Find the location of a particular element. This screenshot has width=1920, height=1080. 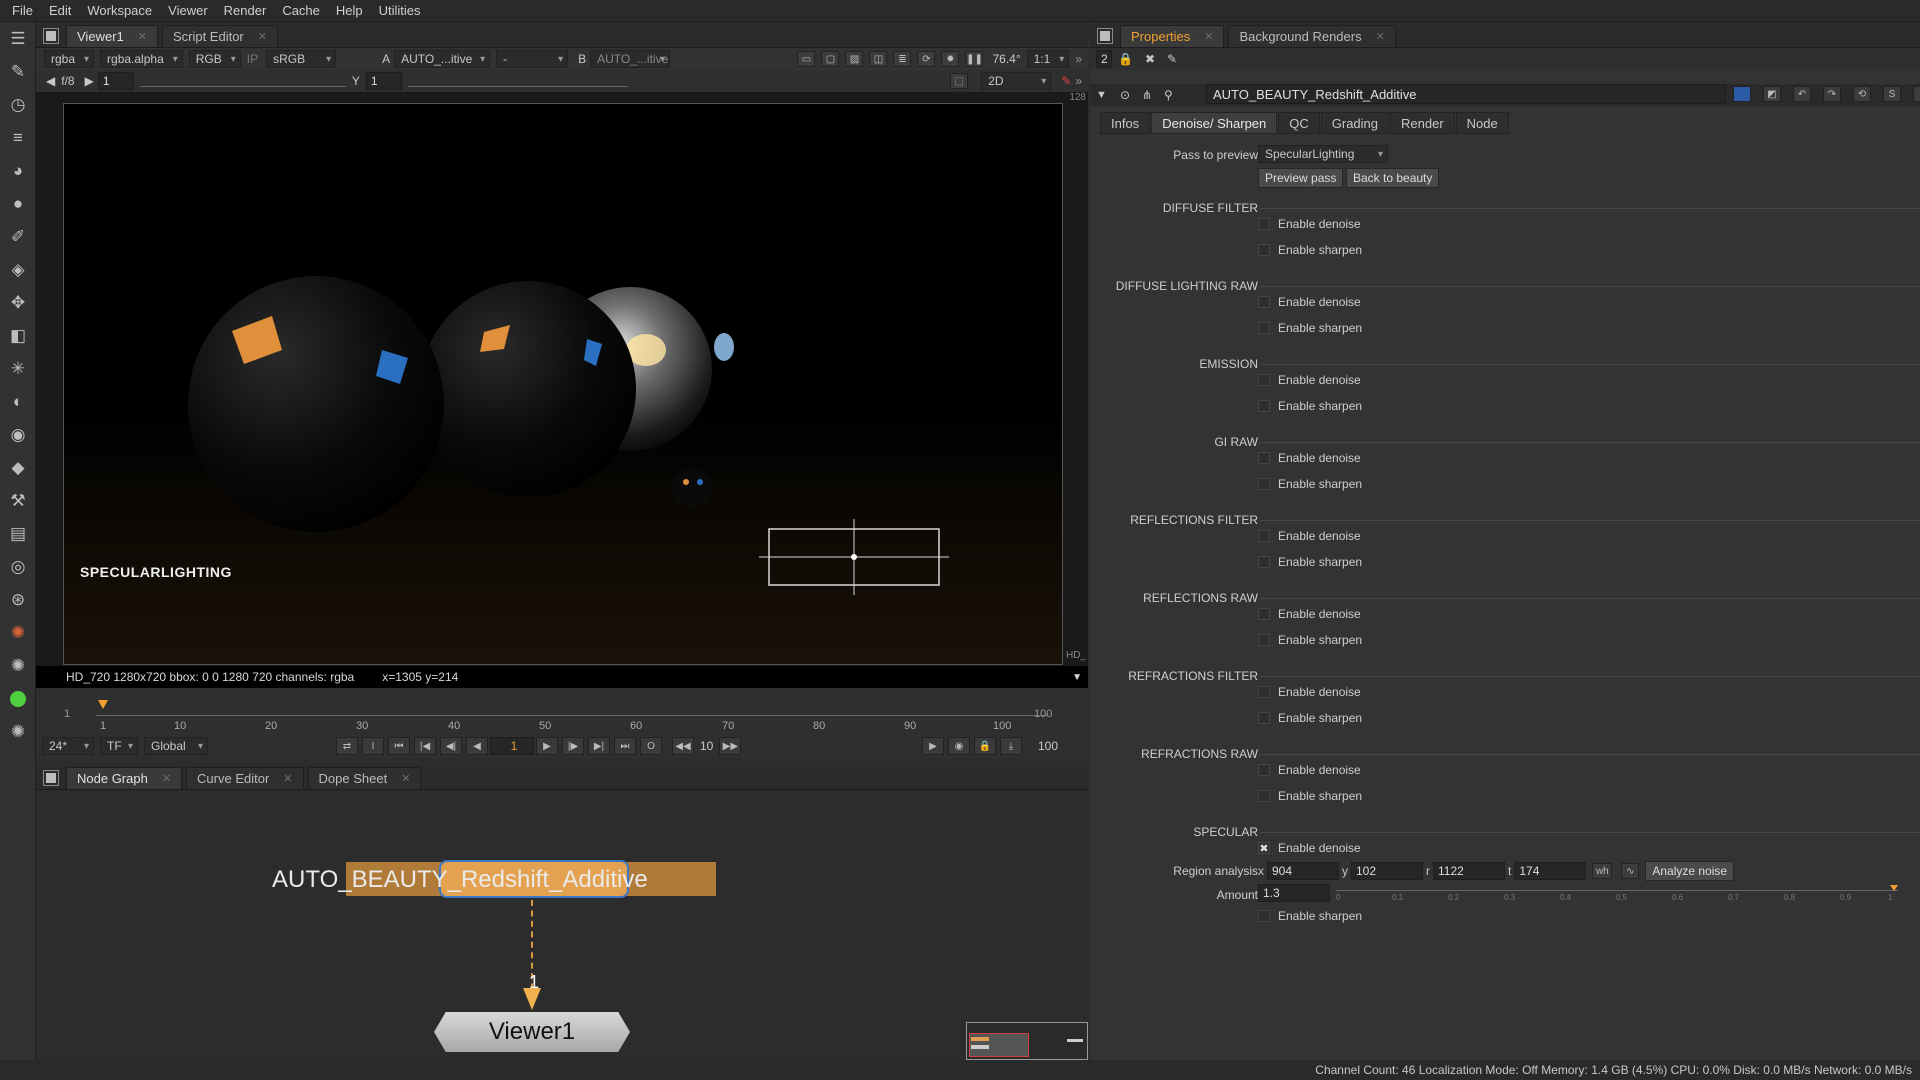

timeline: 1 1 10 20 30 40 50 60 70 80 90 100 100 is located at coordinates (562, 712).